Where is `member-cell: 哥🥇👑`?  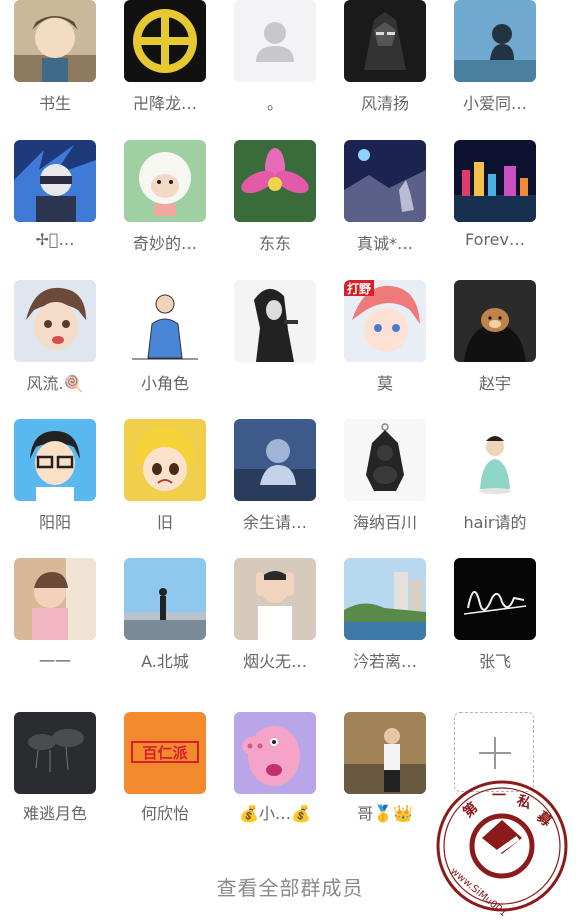
member-cell: 哥🥇👑 is located at coordinates (385, 772).